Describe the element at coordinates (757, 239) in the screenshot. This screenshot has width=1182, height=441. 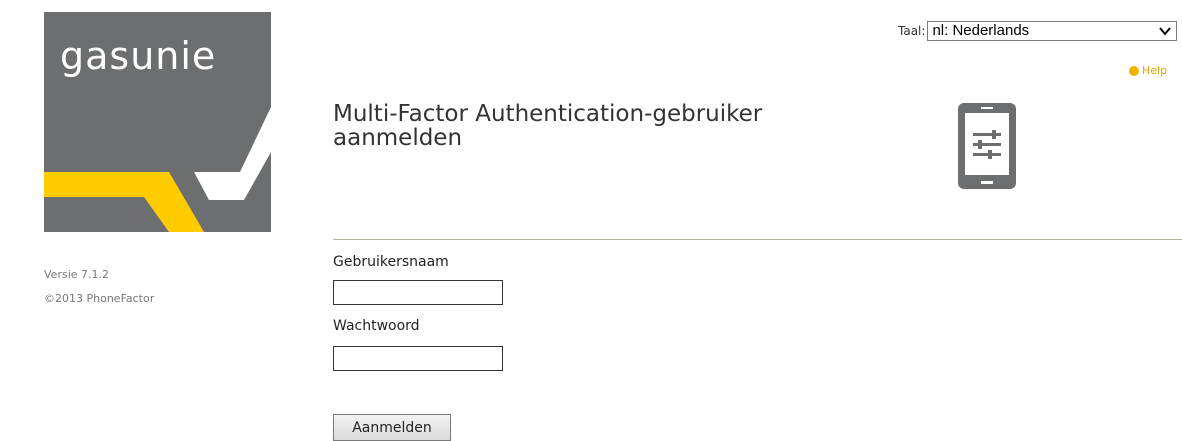
I see `divider` at that location.